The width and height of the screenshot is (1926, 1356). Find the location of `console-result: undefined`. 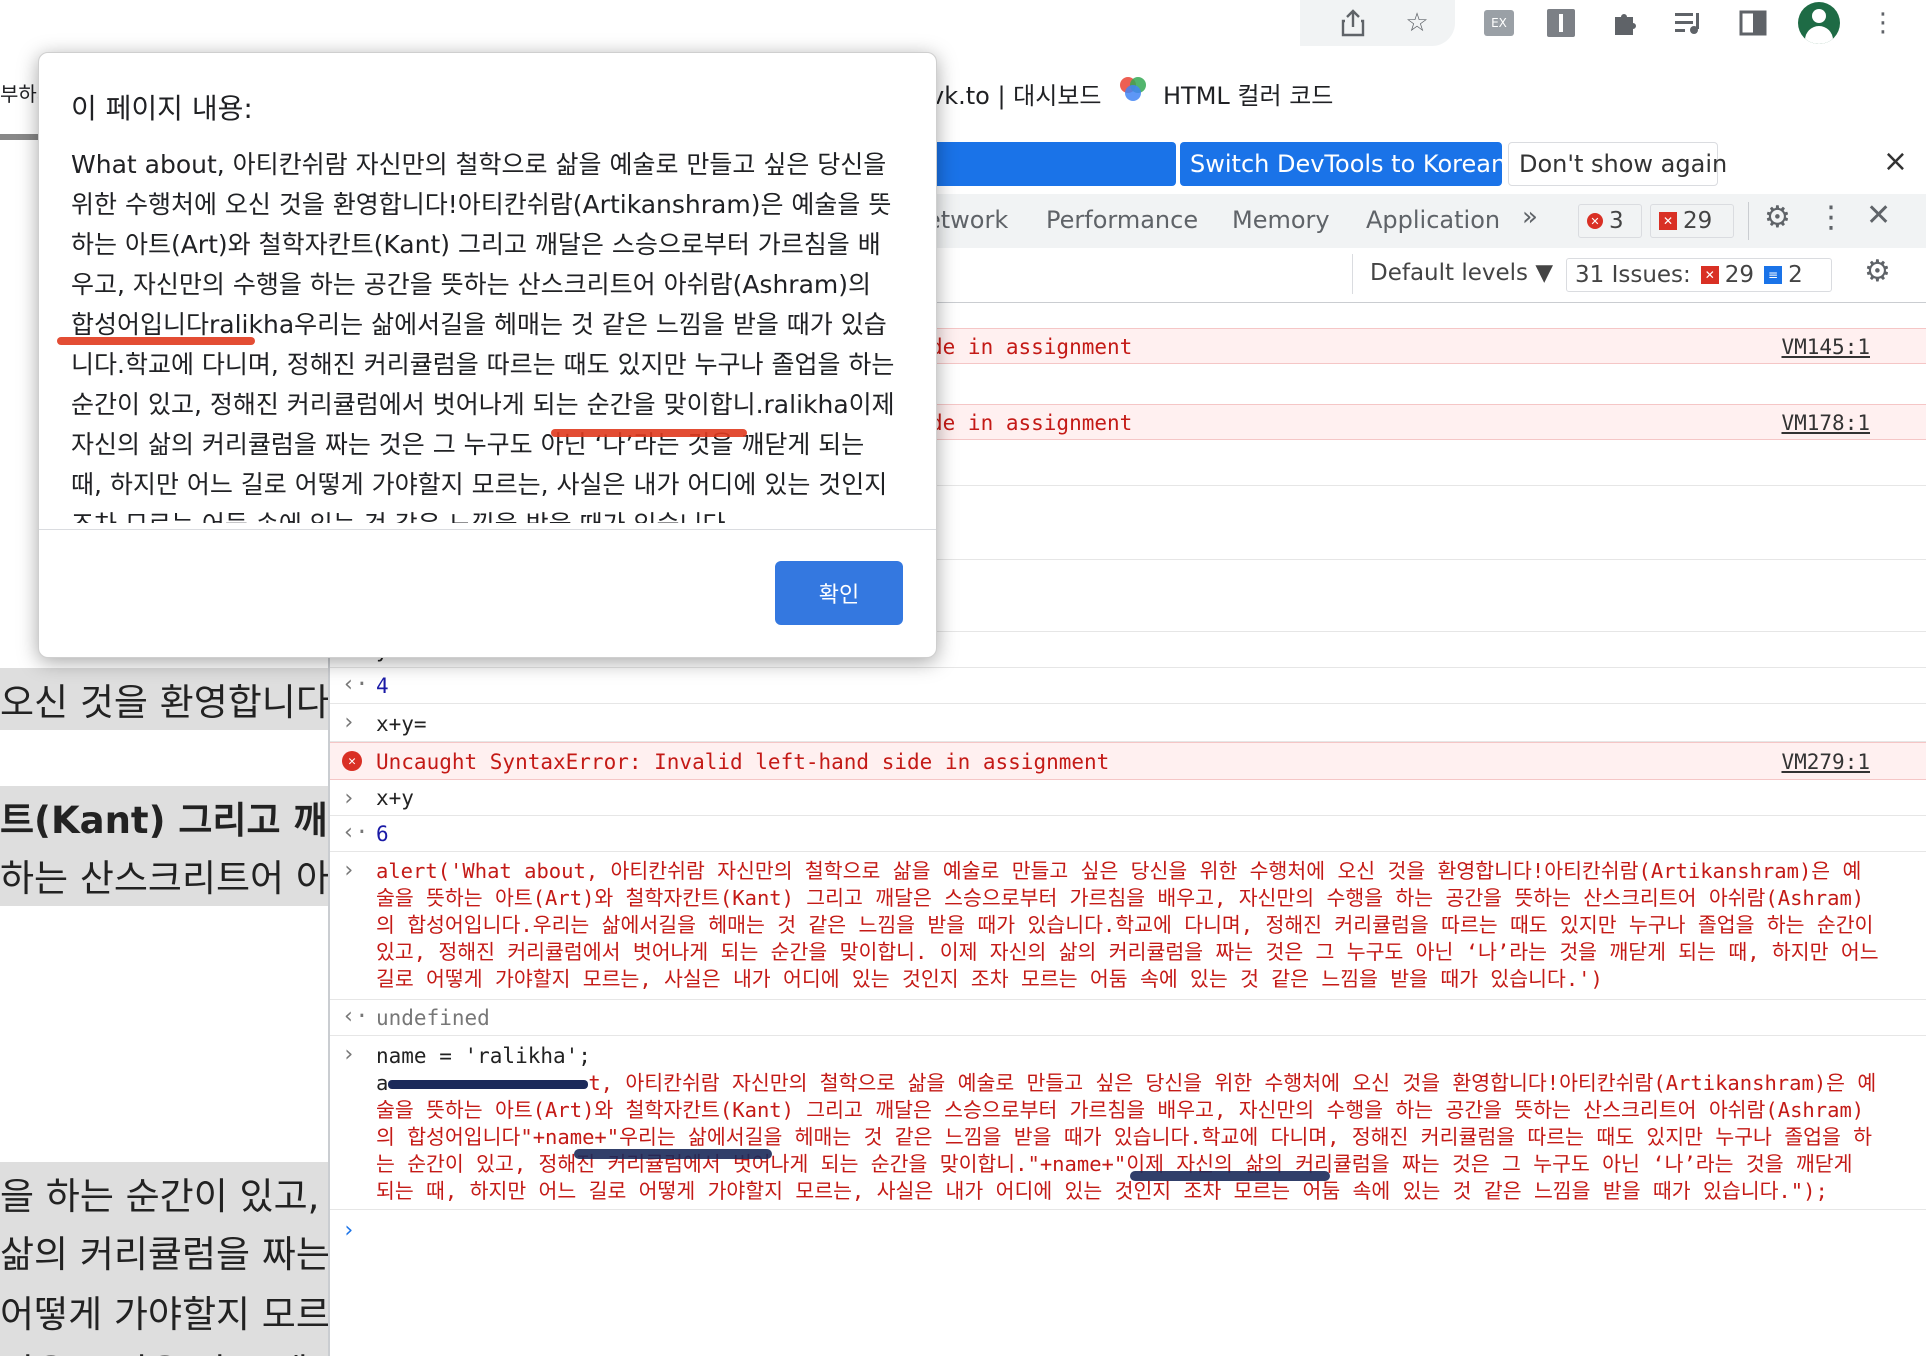

console-result: undefined is located at coordinates (433, 1018).